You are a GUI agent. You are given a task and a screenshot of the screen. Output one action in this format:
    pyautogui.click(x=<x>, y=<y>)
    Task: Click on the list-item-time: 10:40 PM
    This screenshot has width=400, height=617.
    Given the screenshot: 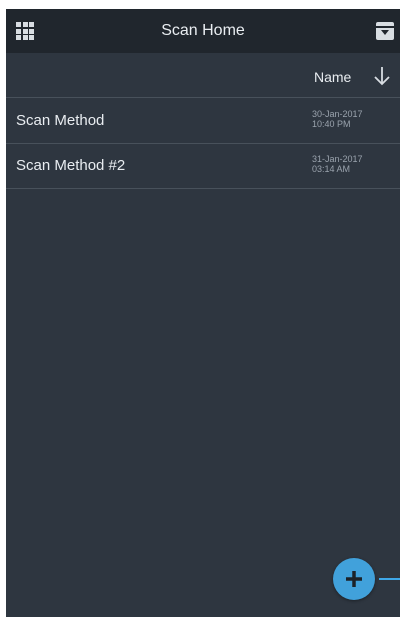 What is the action you would take?
    pyautogui.click(x=331, y=124)
    